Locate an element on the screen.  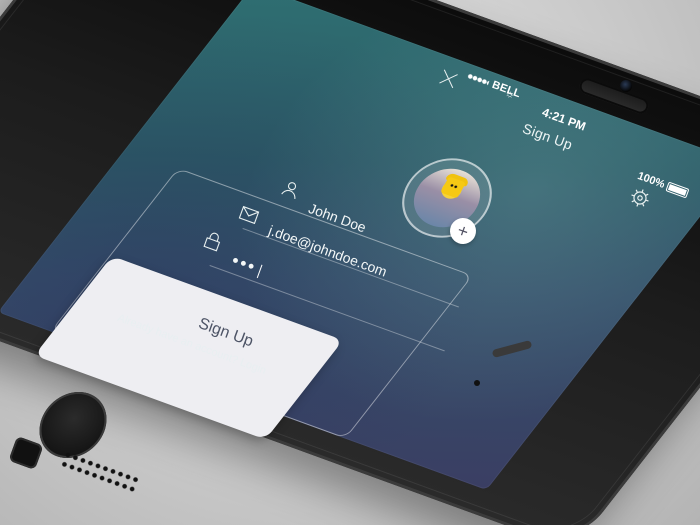
close-icon is located at coordinates (448, 78).